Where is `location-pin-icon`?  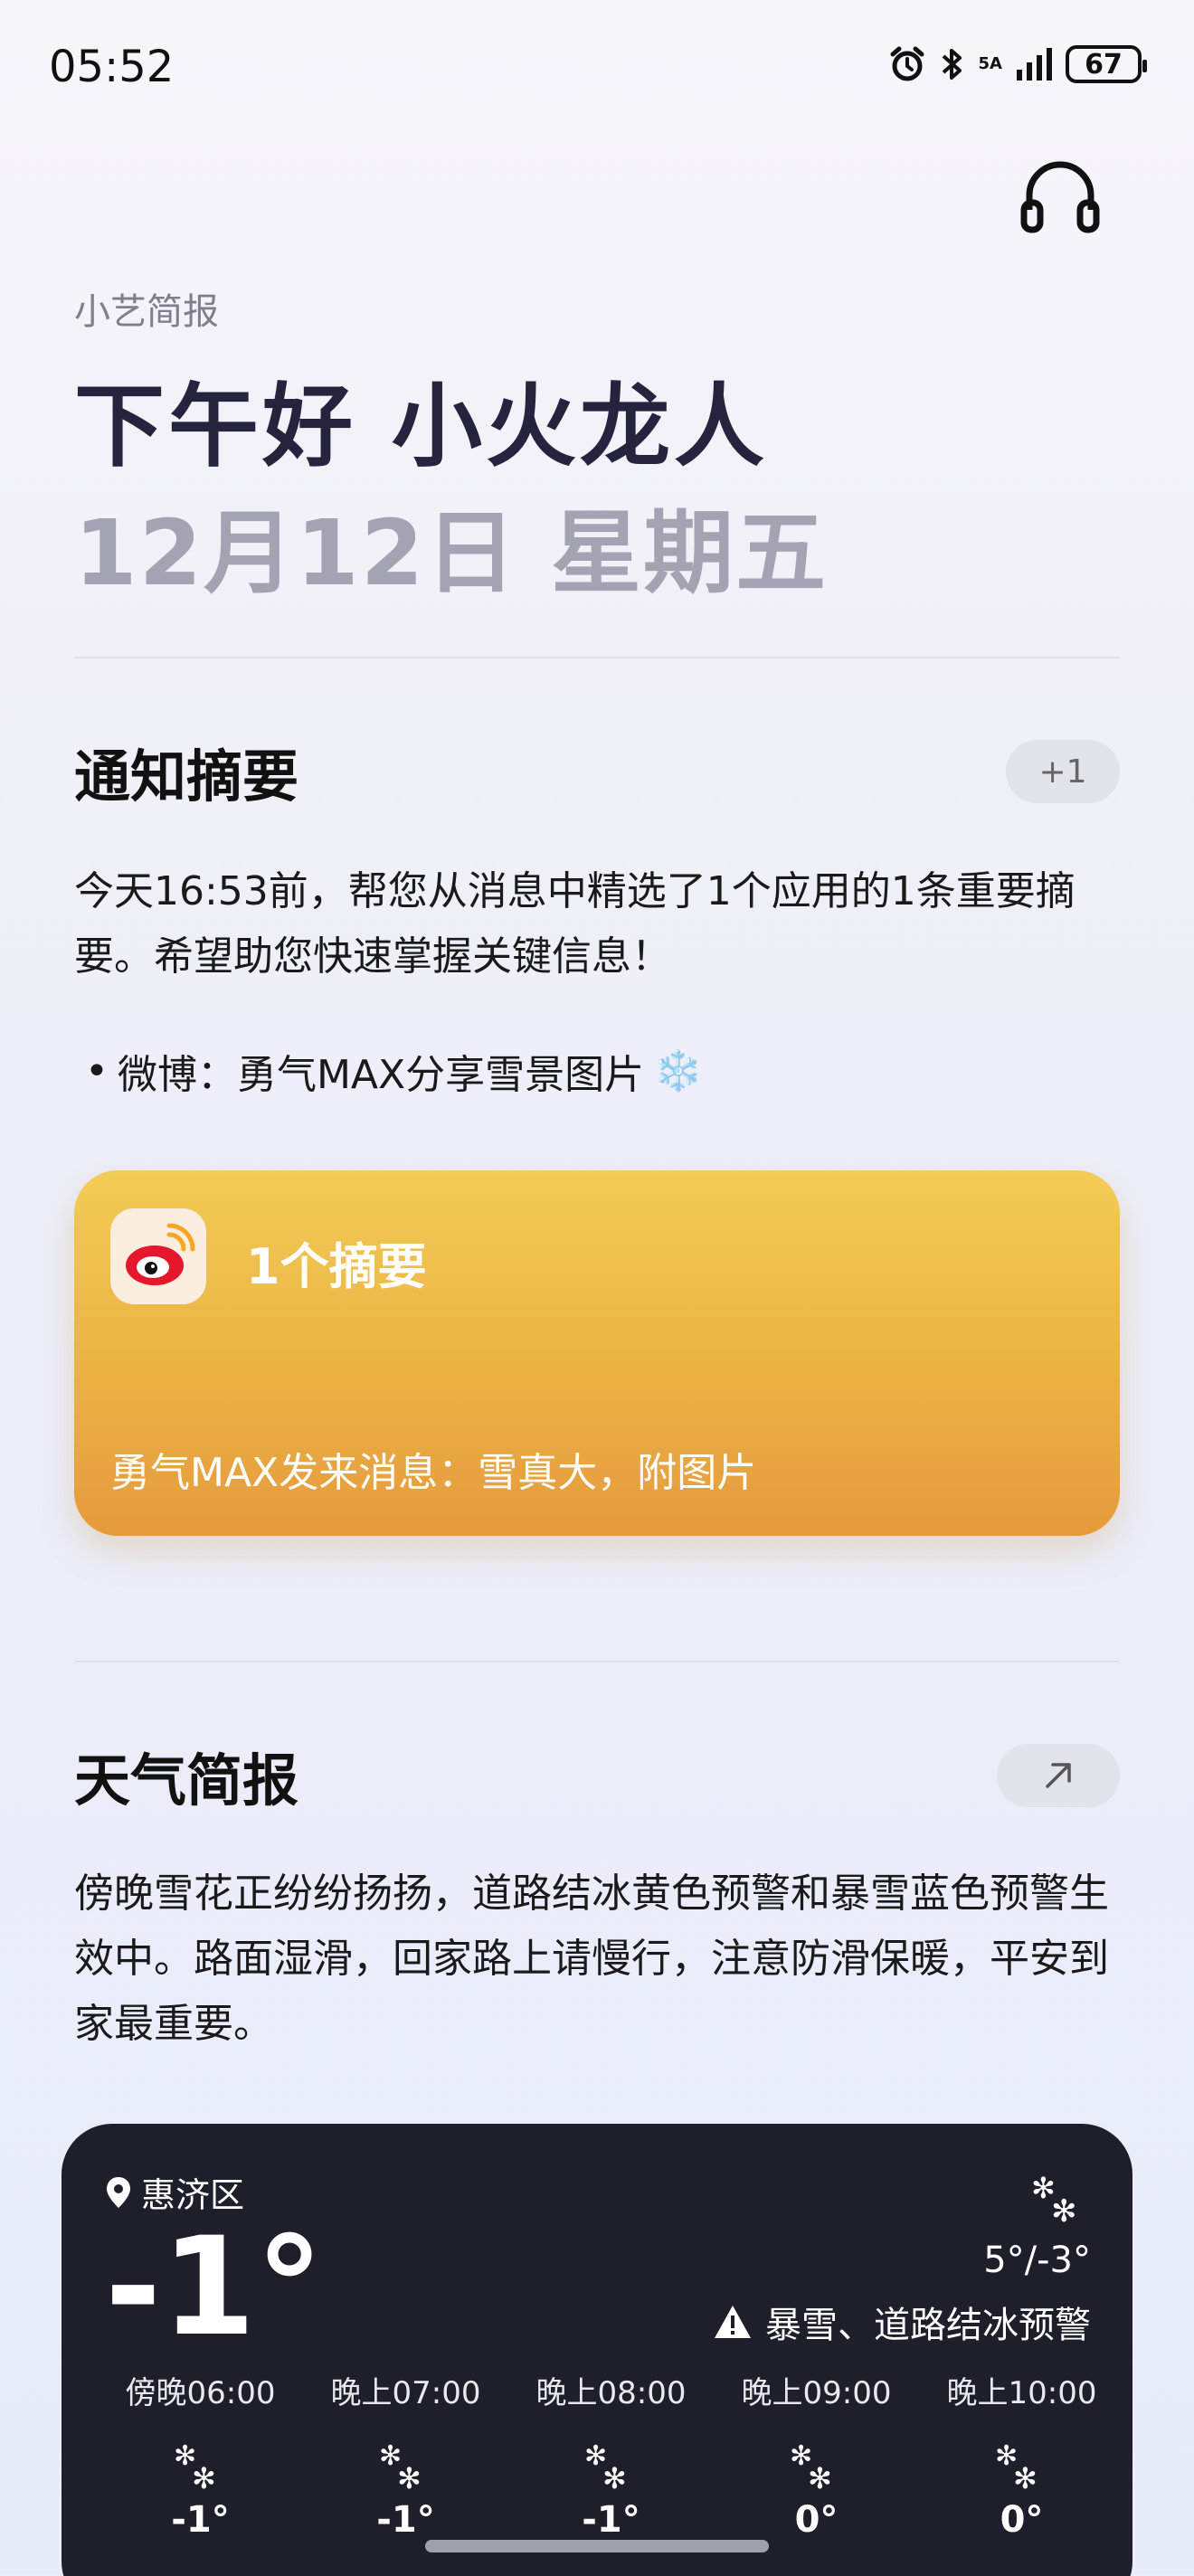
location-pin-icon is located at coordinates (118, 2192).